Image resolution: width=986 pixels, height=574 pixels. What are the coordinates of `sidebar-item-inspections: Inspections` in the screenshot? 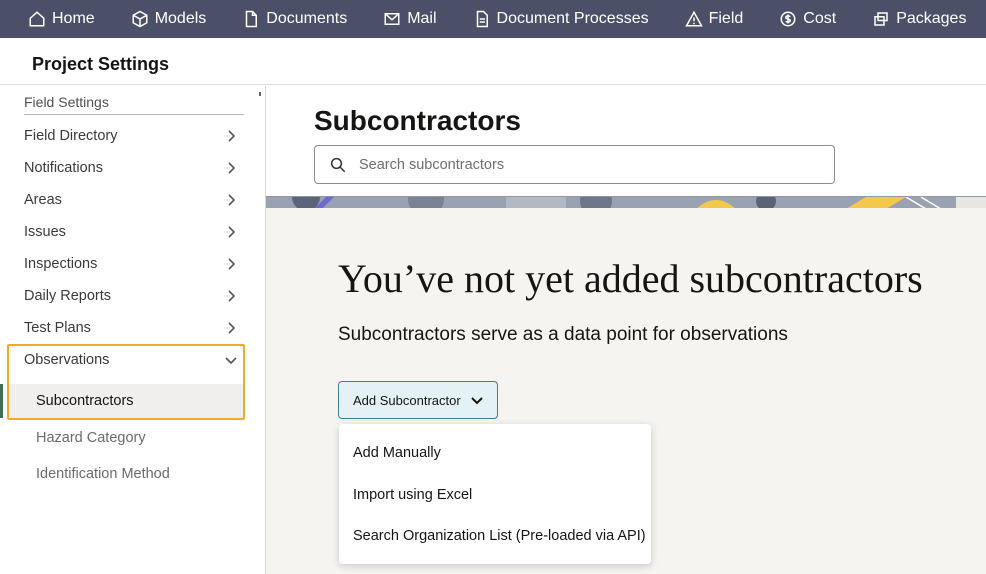 It's located at (134, 264).